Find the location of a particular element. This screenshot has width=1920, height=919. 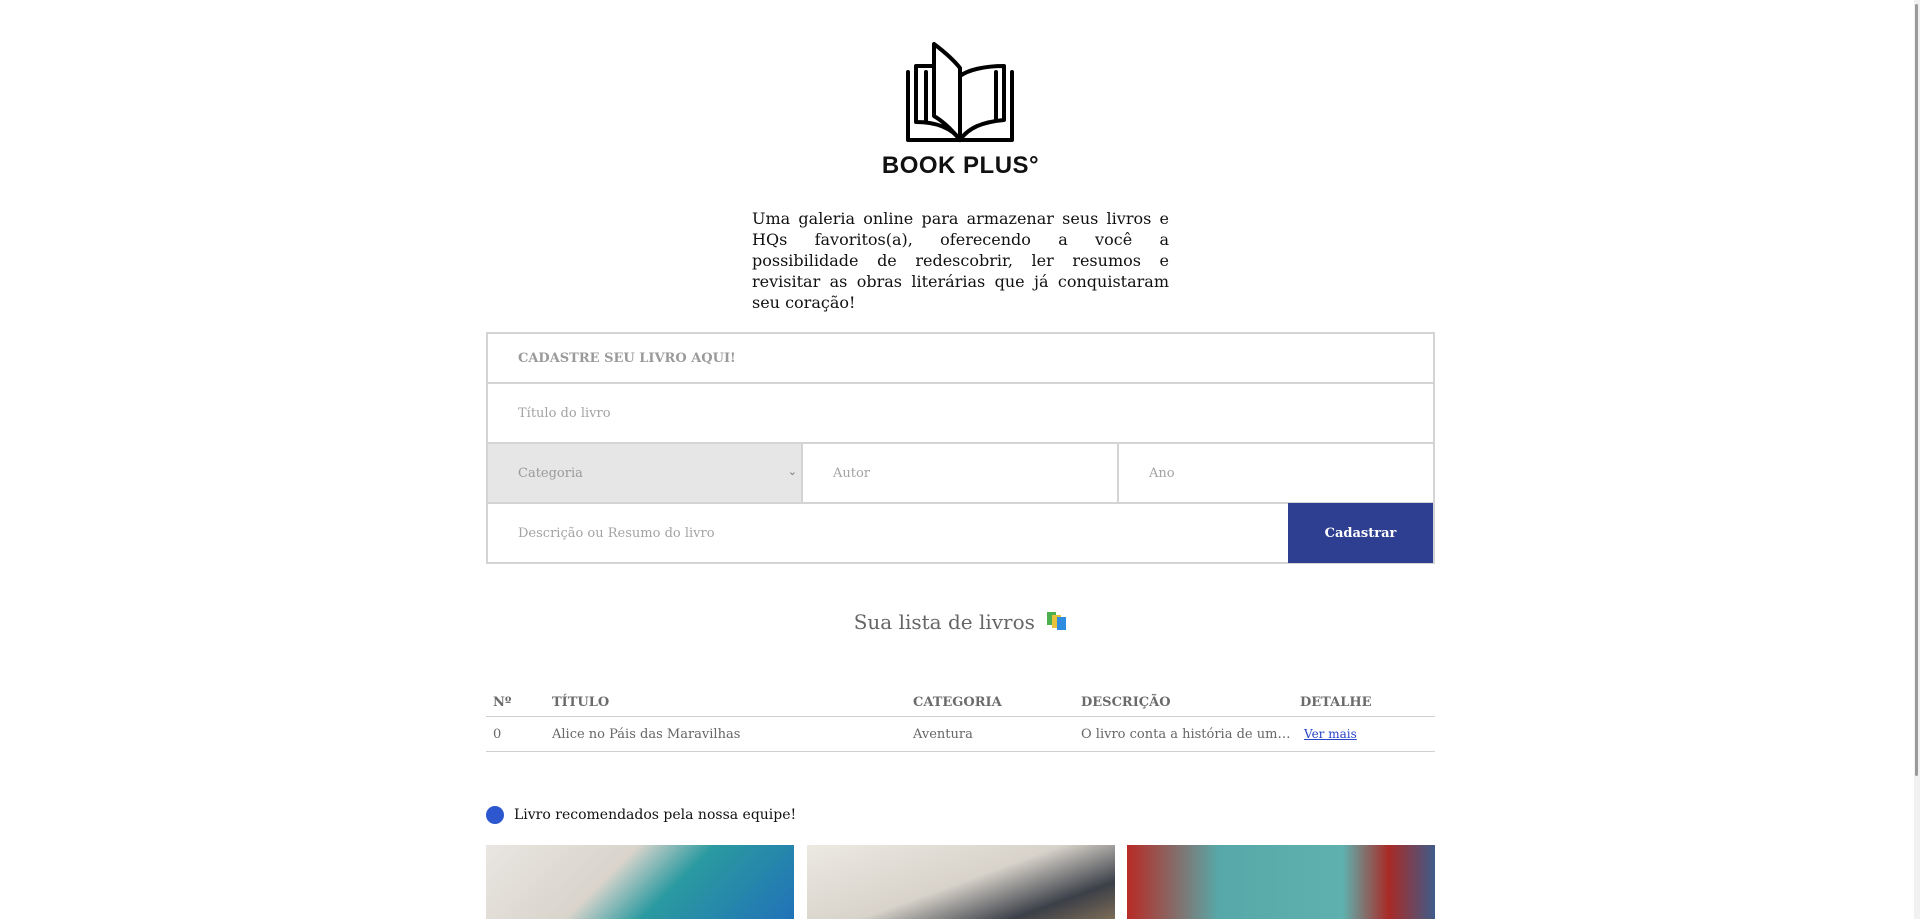

list-title-text: Sua lista de livros is located at coordinates (944, 622).